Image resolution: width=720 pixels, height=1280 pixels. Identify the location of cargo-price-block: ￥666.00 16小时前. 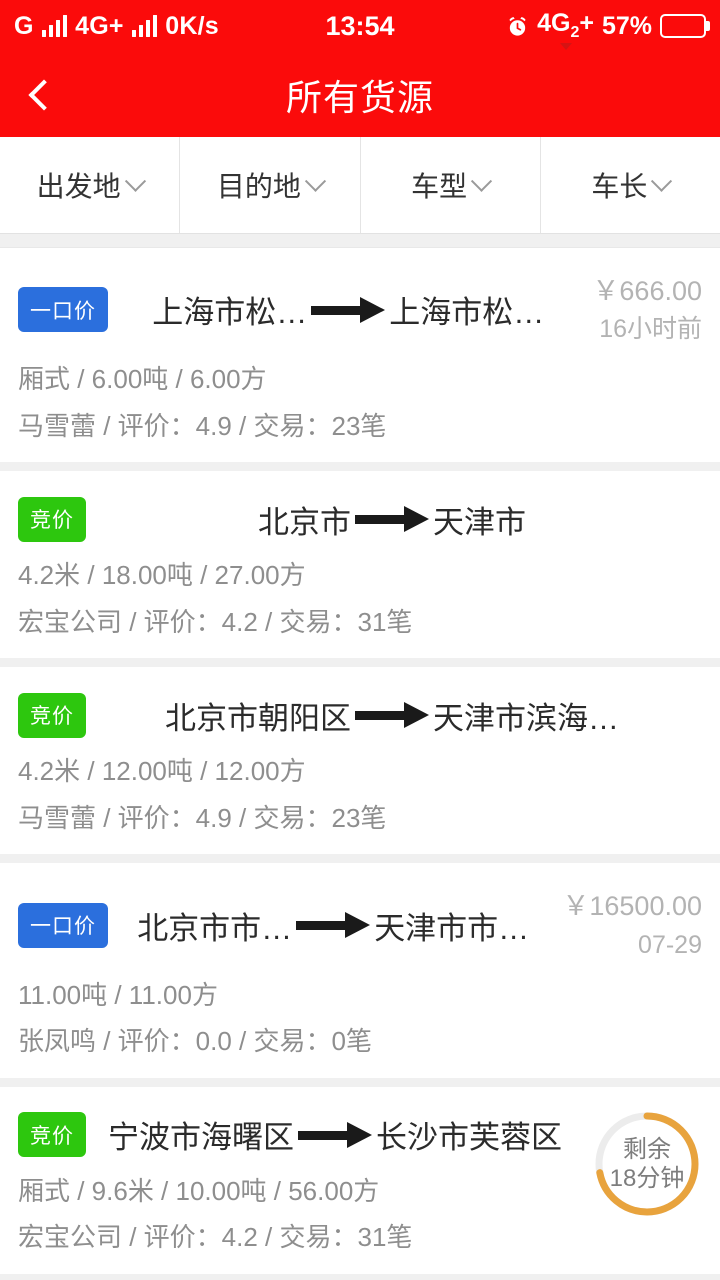
(645, 309).